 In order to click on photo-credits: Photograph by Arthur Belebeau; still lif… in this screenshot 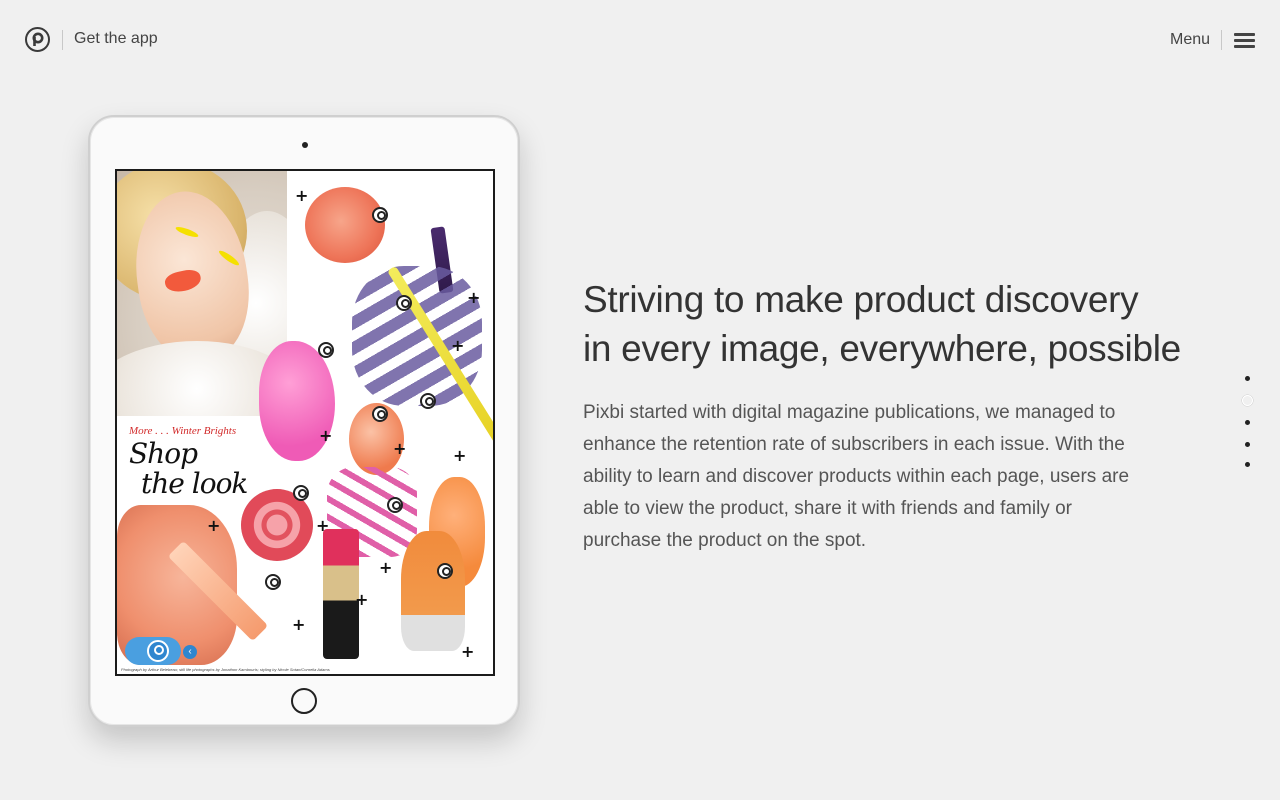, I will do `click(225, 669)`.